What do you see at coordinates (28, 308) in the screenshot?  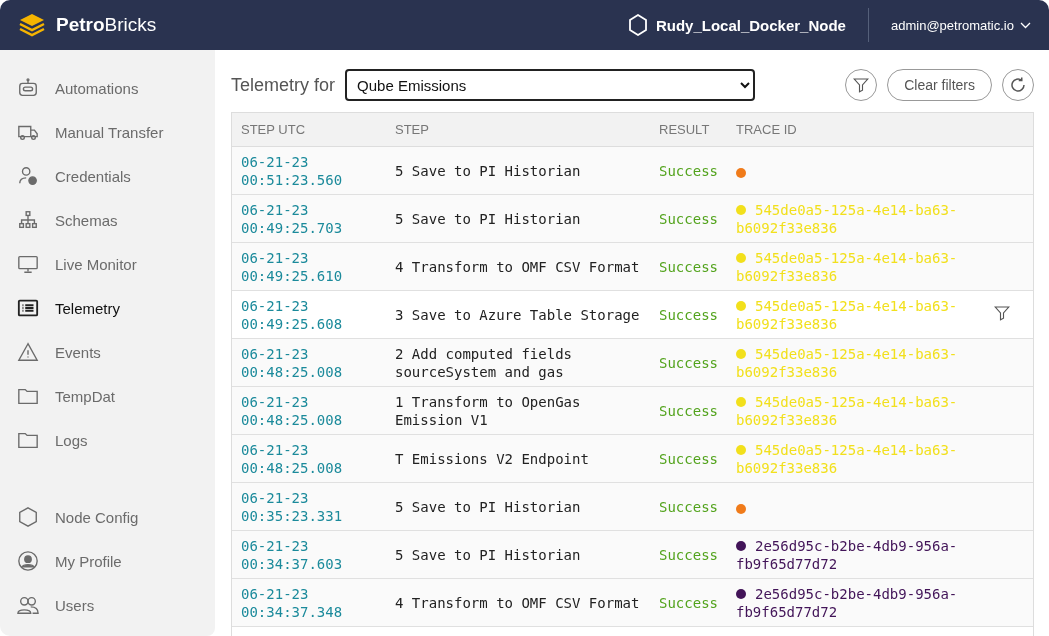 I see `list-icon` at bounding box center [28, 308].